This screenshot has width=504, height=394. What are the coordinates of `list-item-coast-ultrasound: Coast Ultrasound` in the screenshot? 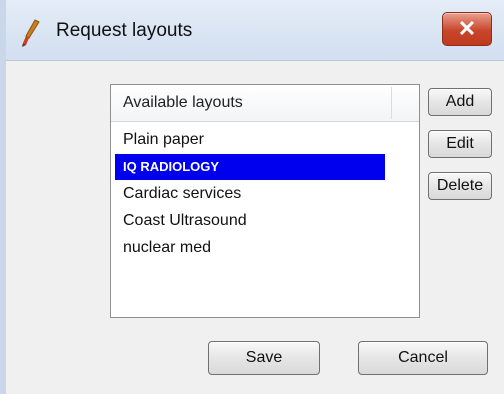 It's located at (265, 221).